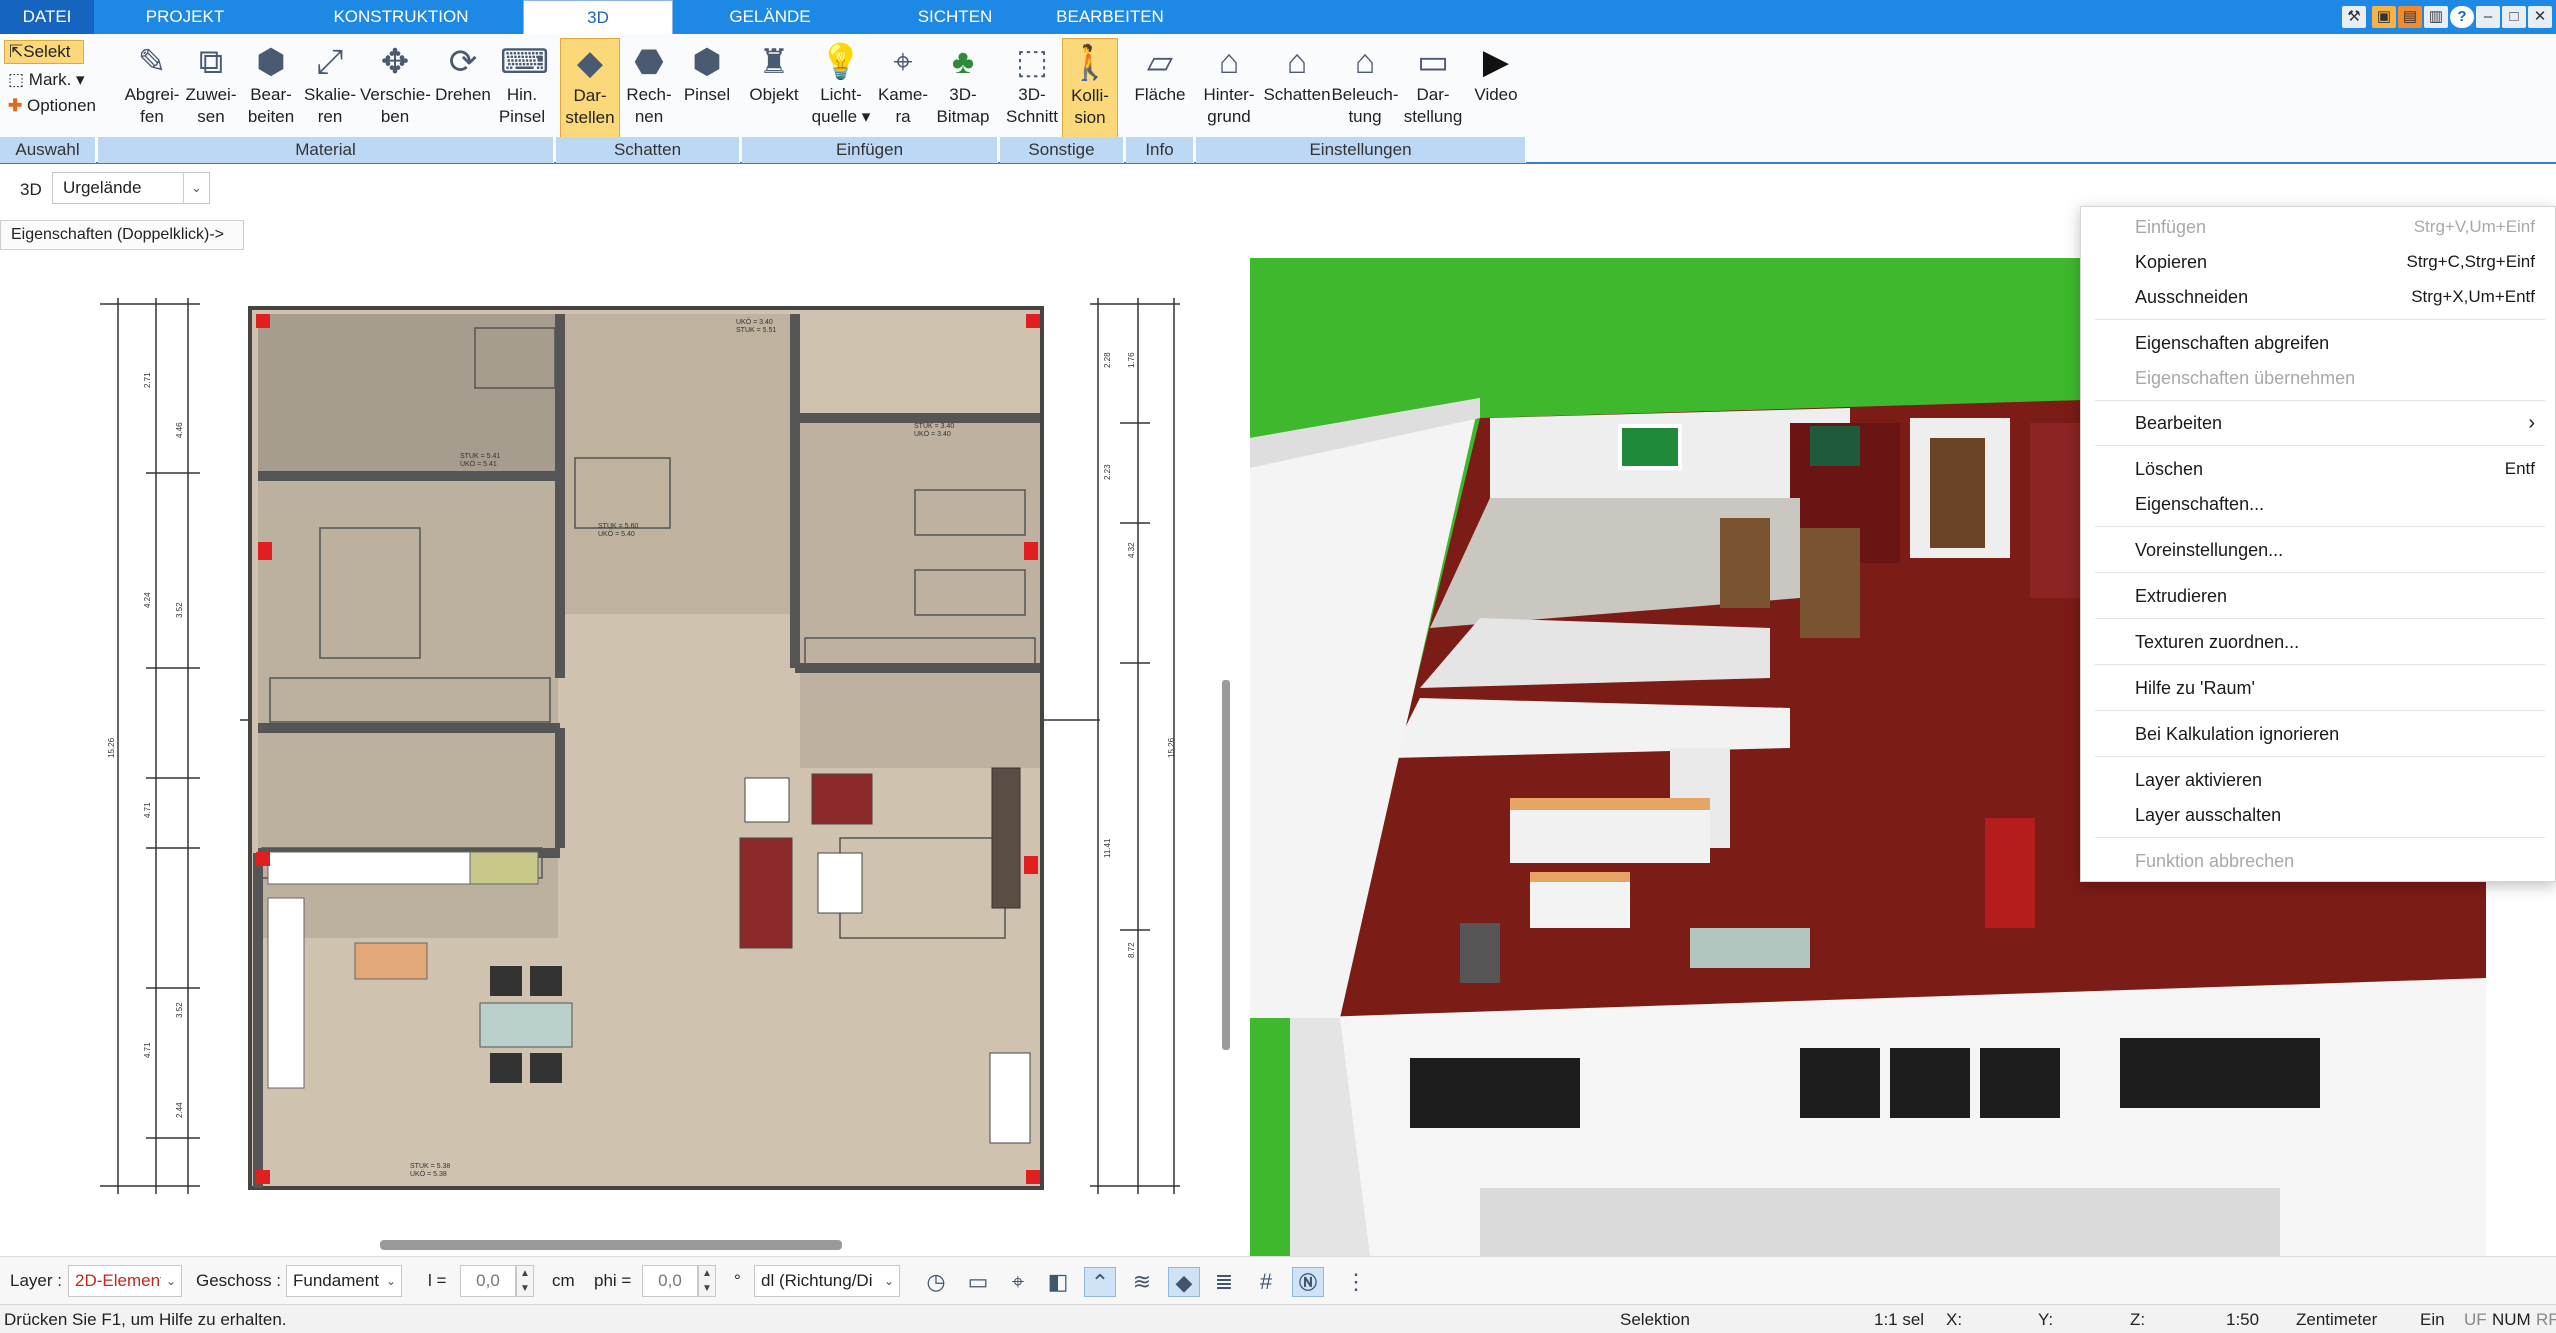 The height and width of the screenshot is (1333, 2556). What do you see at coordinates (401, 17) in the screenshot?
I see `tab-konstruktion: KONSTRUKTION` at bounding box center [401, 17].